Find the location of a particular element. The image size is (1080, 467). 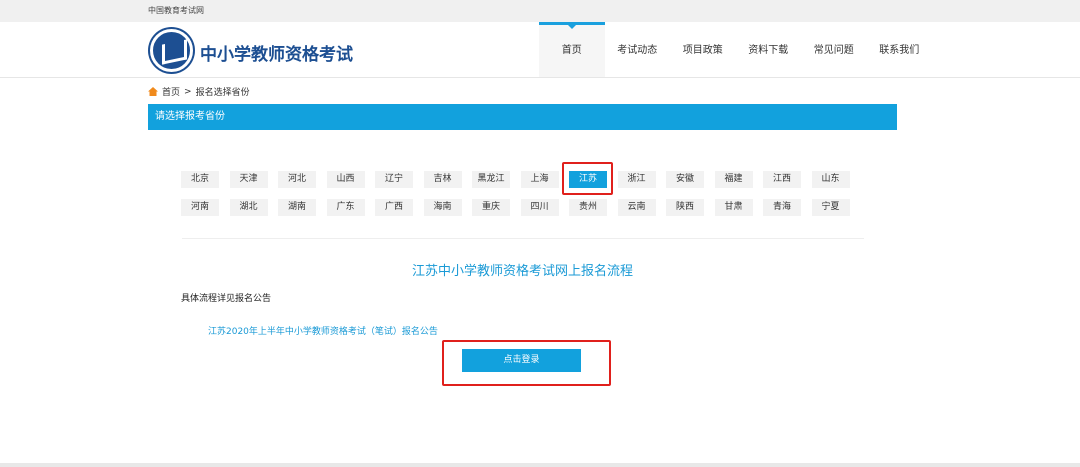

highlight-box-province is located at coordinates (587, 178).